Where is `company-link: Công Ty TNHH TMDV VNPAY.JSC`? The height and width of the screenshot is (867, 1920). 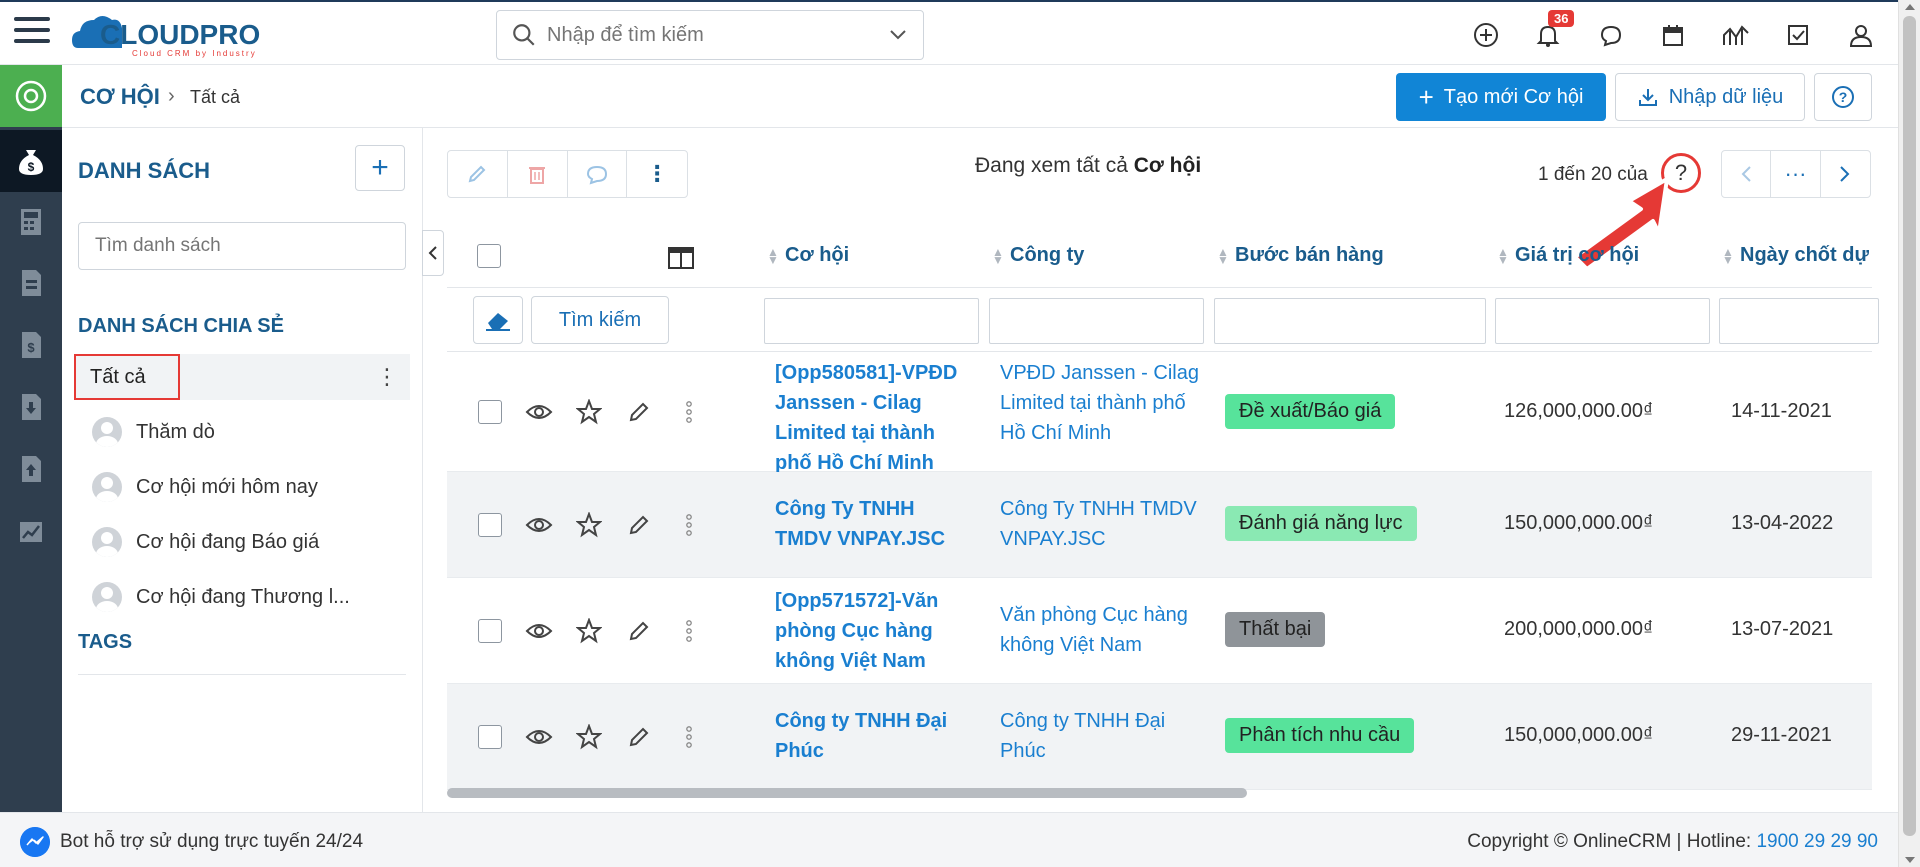 company-link: Công Ty TNHH TMDV VNPAY.JSC is located at coordinates (1100, 524).